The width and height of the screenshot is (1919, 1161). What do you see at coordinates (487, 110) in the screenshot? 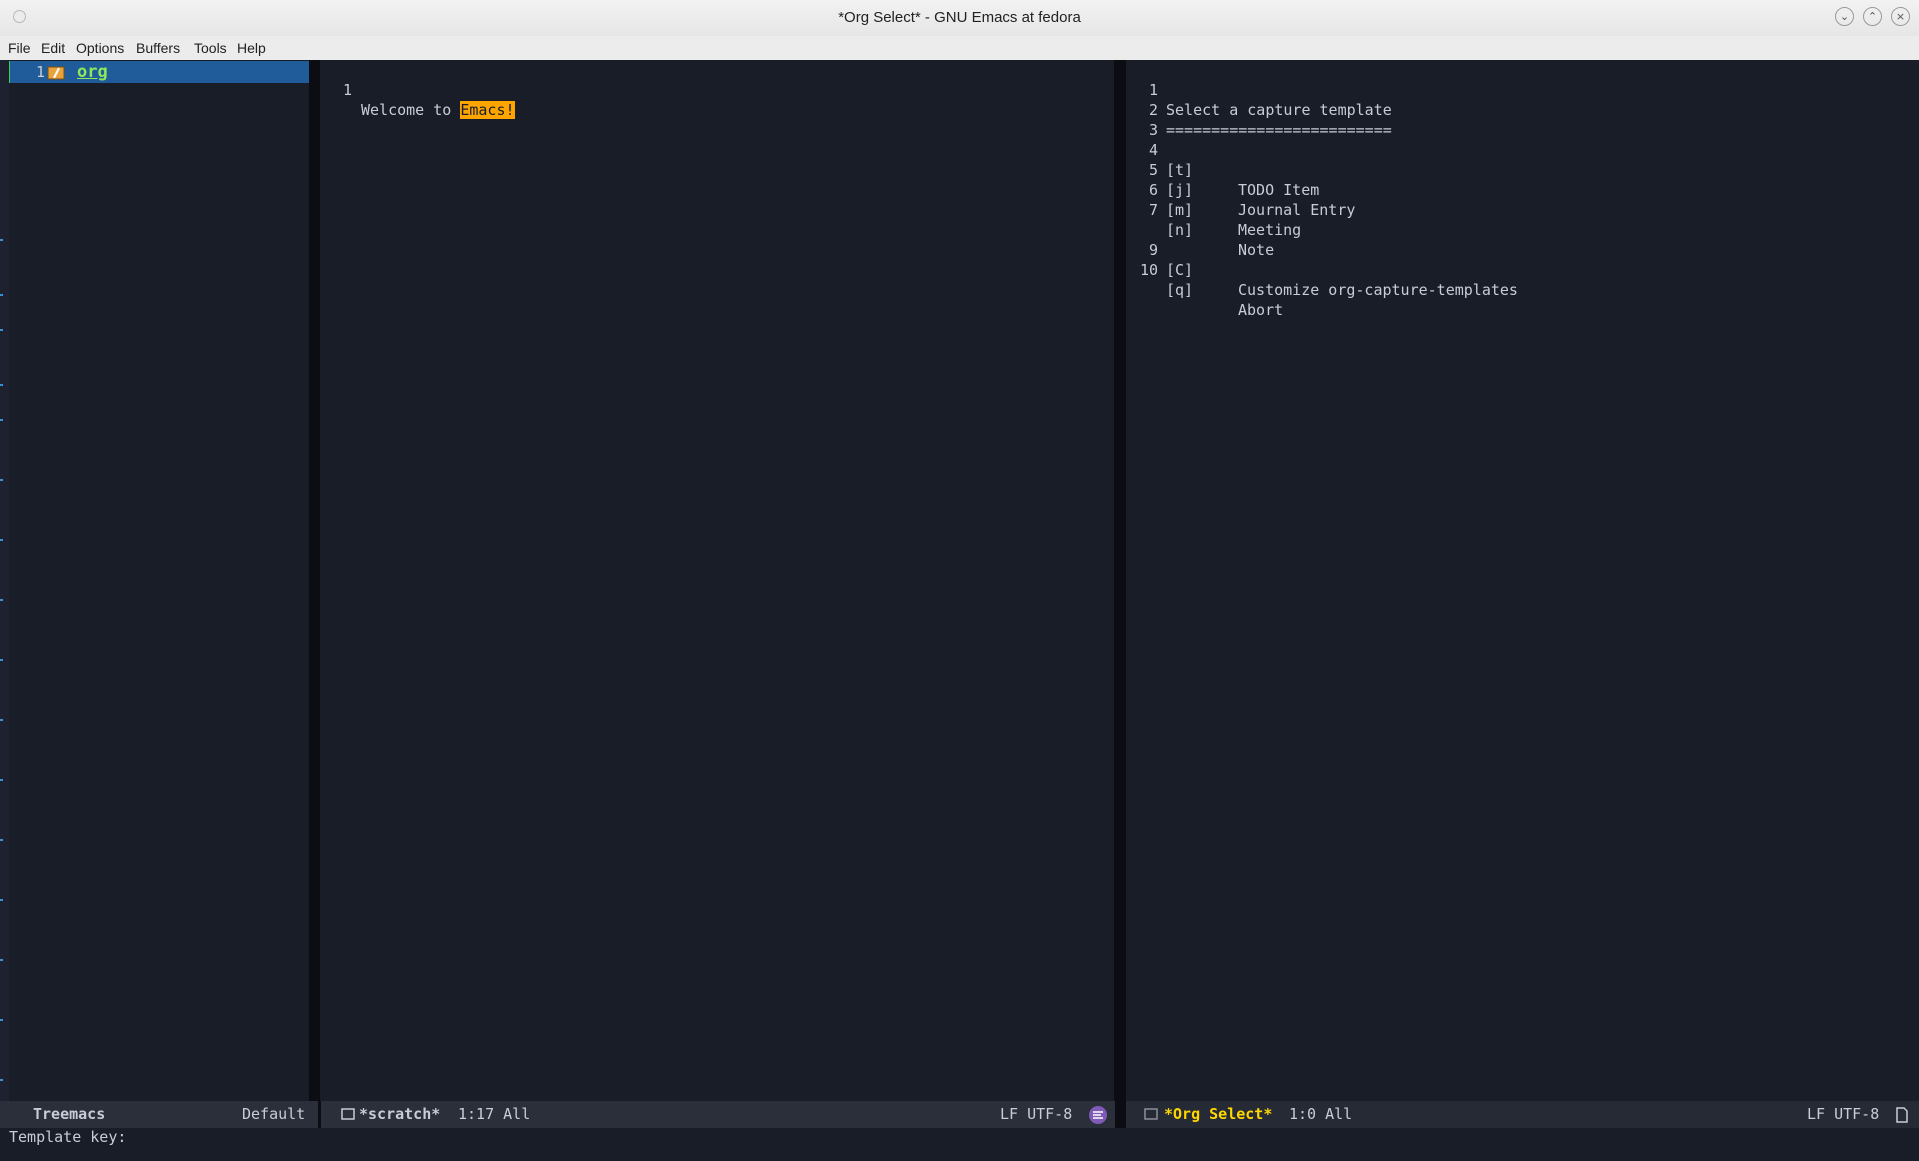
I see `emacs-highlight: Emacs!` at bounding box center [487, 110].